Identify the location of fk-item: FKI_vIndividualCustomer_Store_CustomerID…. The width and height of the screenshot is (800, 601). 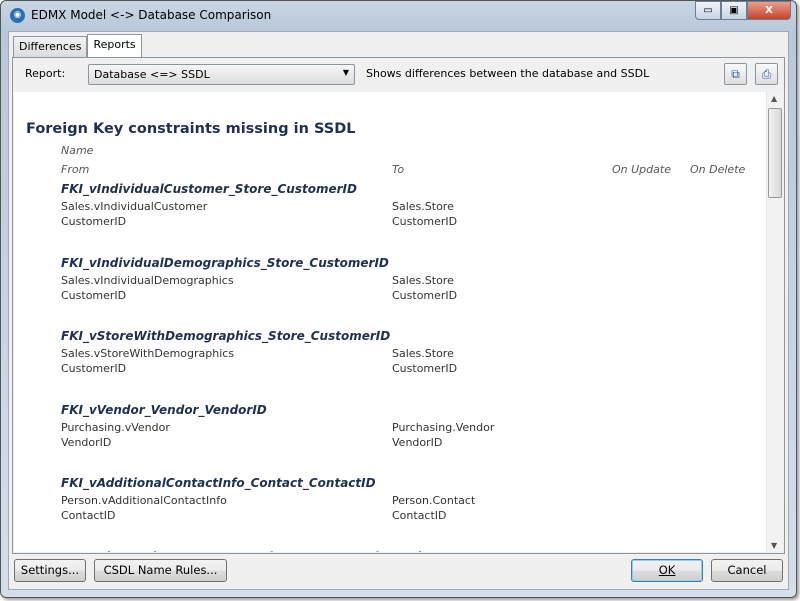
(381, 206).